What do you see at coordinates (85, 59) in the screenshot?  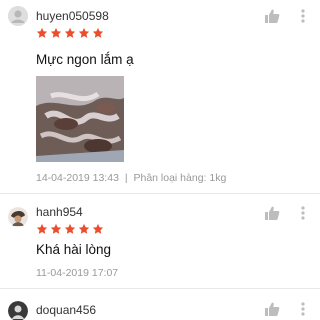 I see `review-comment: Mực ngon lắm ạ` at bounding box center [85, 59].